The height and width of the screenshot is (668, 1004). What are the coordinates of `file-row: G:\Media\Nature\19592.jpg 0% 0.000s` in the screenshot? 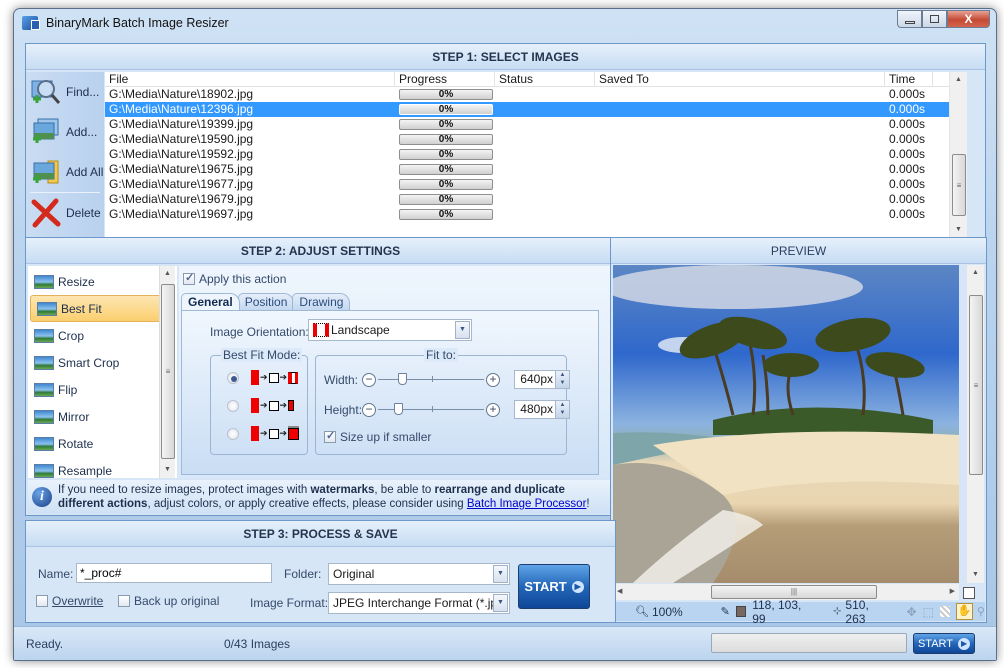 It's located at (536, 154).